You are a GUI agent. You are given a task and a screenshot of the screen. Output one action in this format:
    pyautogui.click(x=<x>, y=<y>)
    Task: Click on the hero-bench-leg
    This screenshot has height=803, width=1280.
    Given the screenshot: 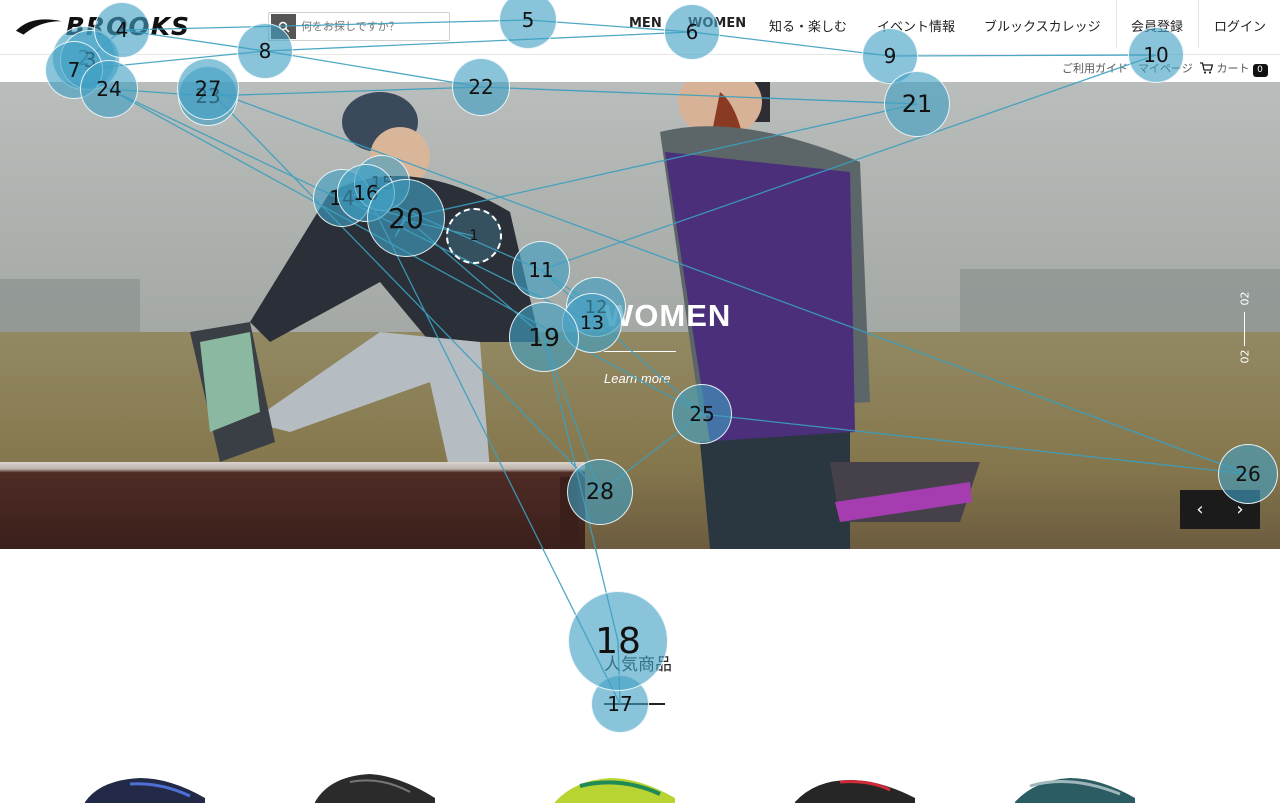 What is the action you would take?
    pyautogui.click(x=569, y=513)
    